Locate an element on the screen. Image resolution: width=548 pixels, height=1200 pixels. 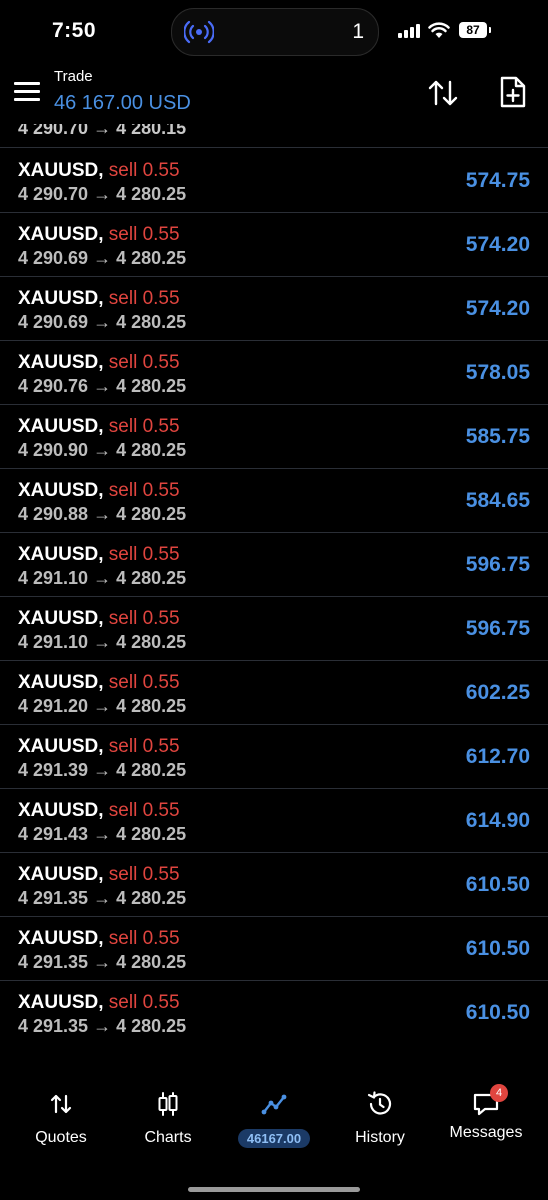
position-profit: 574.20 is located at coordinates (497, 244).